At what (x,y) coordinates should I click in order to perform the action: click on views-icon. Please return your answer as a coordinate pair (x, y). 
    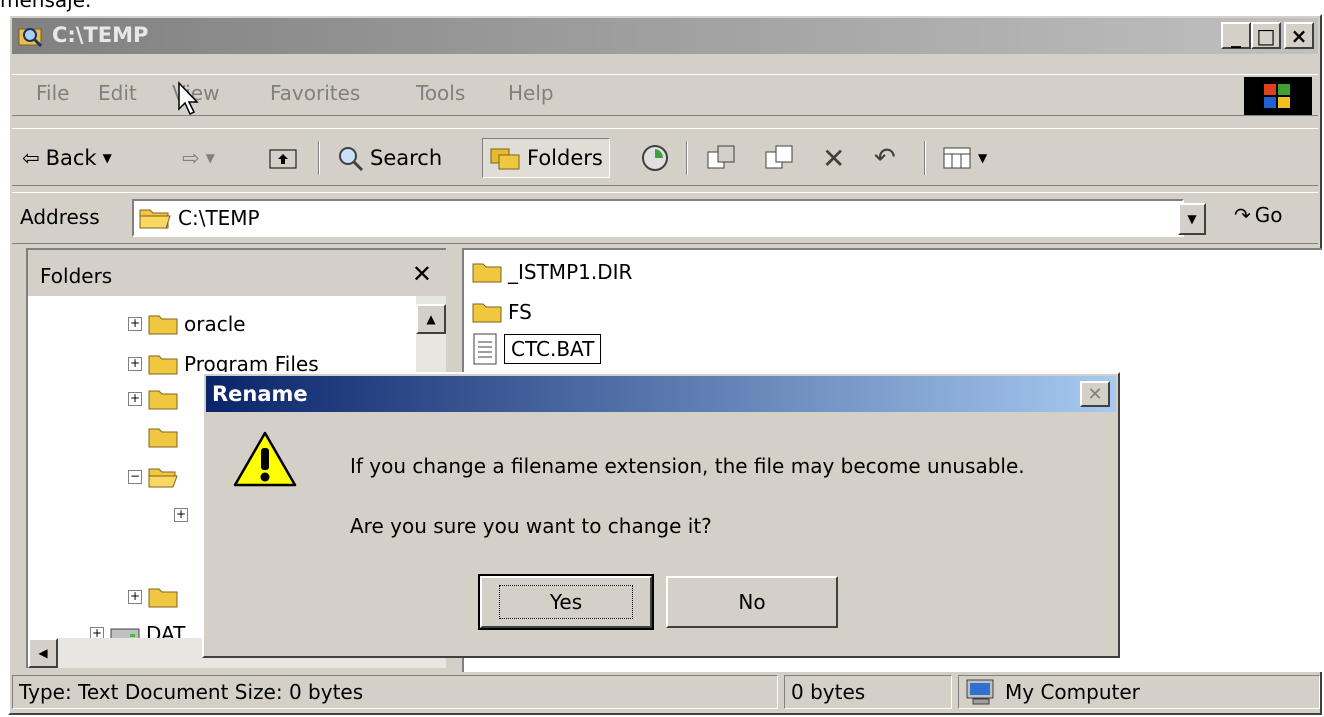
    Looking at the image, I should click on (957, 158).